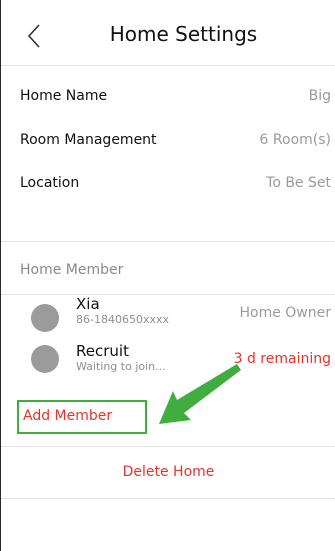 The height and width of the screenshot is (551, 335). I want to click on pointer-arrow-icon, so click(200, 394).